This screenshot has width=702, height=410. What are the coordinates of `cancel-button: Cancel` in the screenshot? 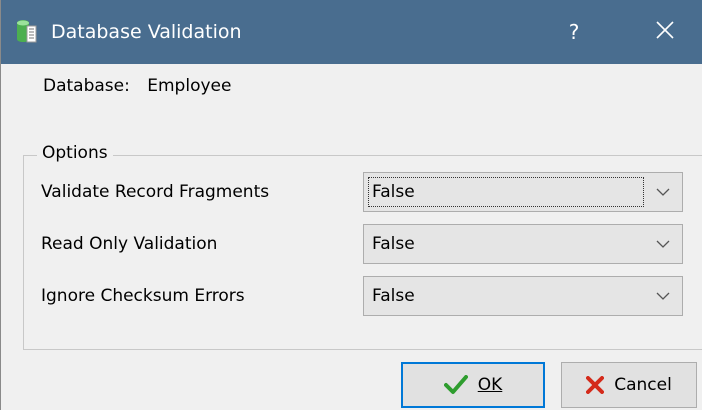 It's located at (629, 385).